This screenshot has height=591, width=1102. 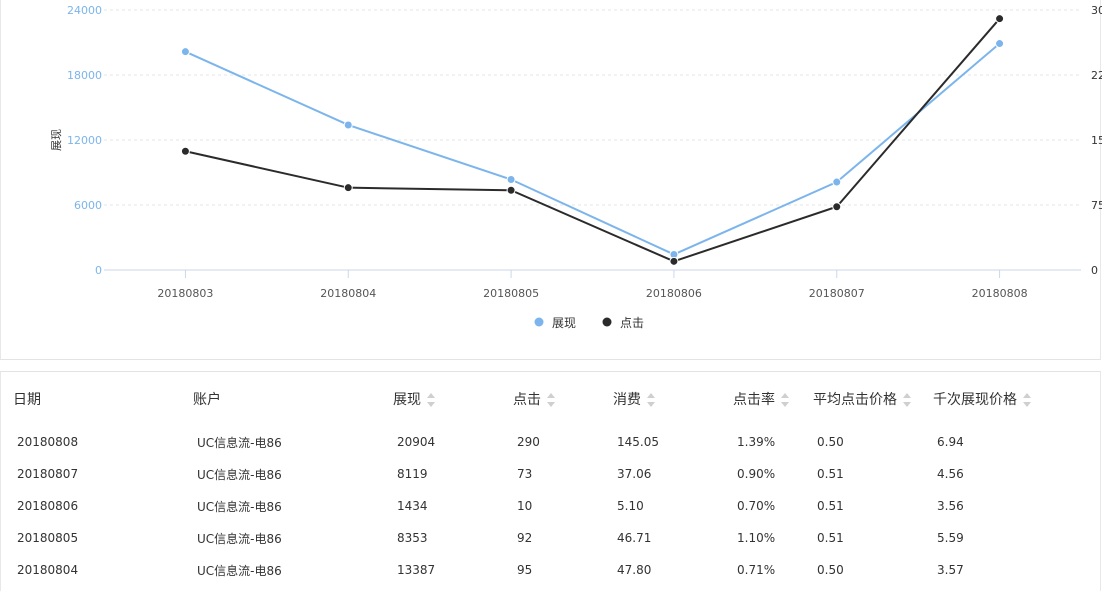 I want to click on table-cell: 20904, so click(x=416, y=442).